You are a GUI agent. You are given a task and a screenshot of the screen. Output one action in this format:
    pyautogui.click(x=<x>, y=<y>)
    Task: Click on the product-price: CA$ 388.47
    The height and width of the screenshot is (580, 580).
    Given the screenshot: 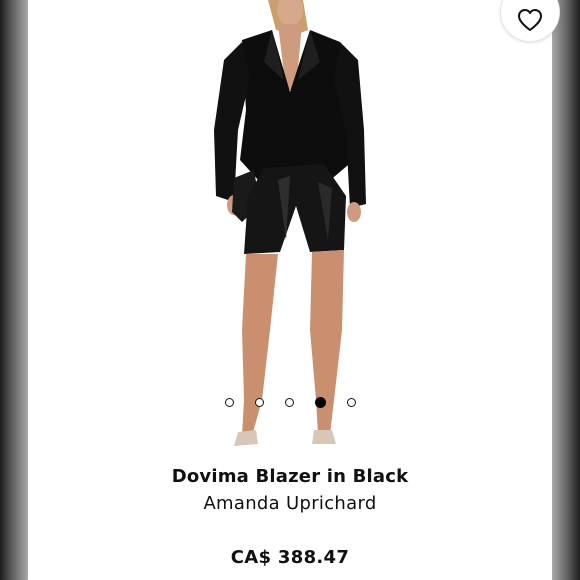 What is the action you would take?
    pyautogui.click(x=290, y=557)
    